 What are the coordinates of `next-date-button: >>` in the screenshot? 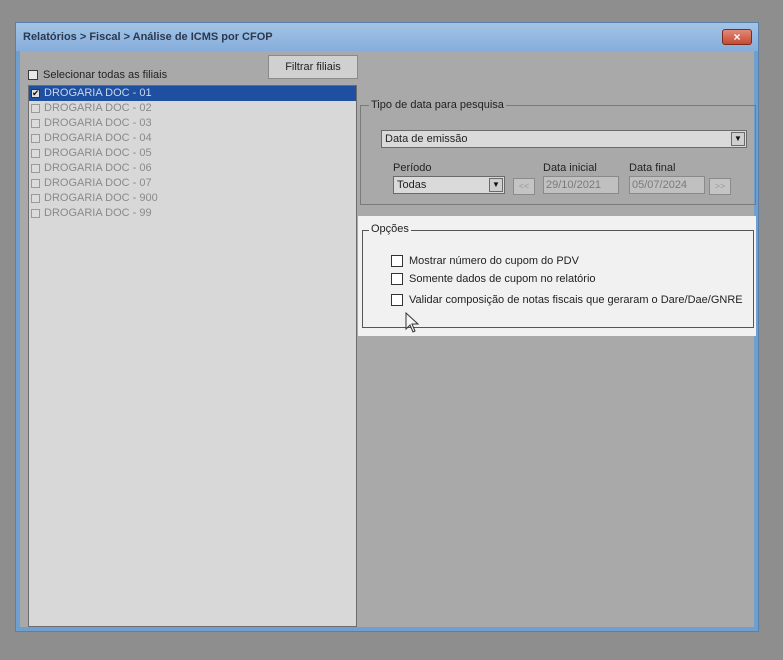 It's located at (720, 186).